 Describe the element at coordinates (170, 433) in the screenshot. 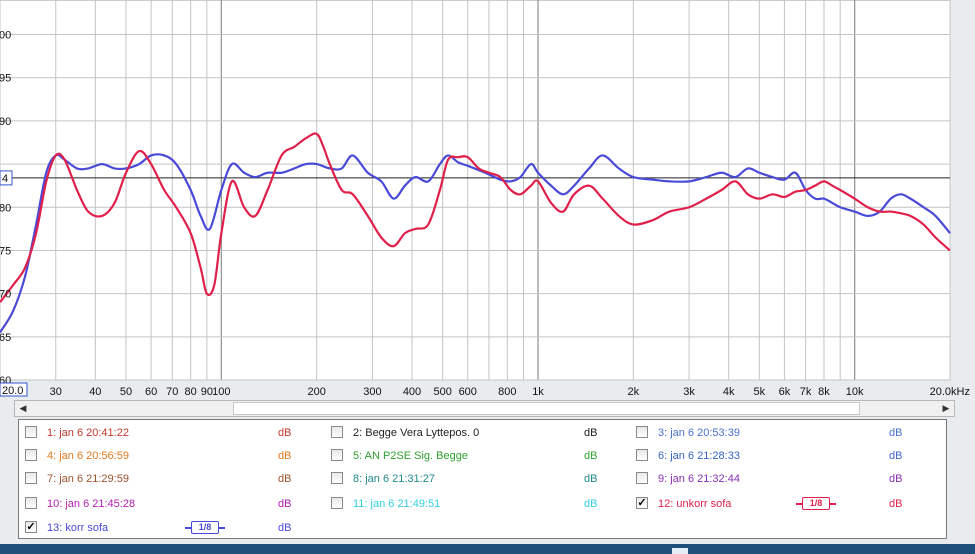

I see `legend-item-1: 1: jan 6 20:41:22 dB` at that location.